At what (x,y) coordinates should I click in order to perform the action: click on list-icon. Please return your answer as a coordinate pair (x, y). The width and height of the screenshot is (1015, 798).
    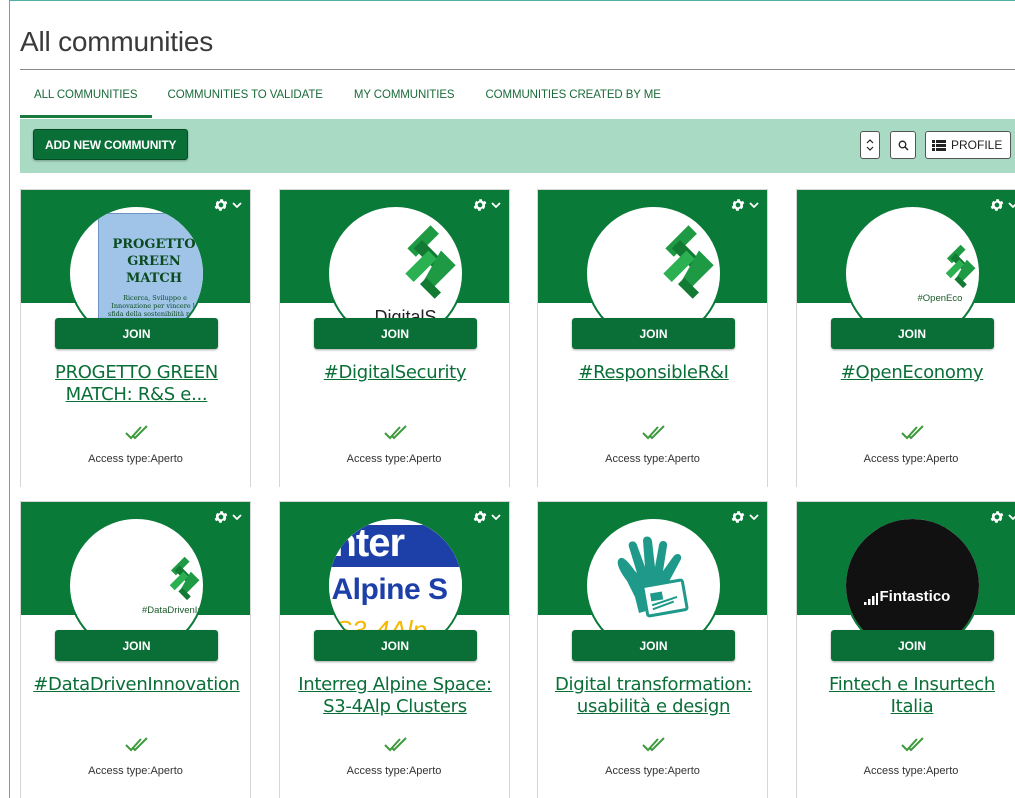
    Looking at the image, I should click on (939, 145).